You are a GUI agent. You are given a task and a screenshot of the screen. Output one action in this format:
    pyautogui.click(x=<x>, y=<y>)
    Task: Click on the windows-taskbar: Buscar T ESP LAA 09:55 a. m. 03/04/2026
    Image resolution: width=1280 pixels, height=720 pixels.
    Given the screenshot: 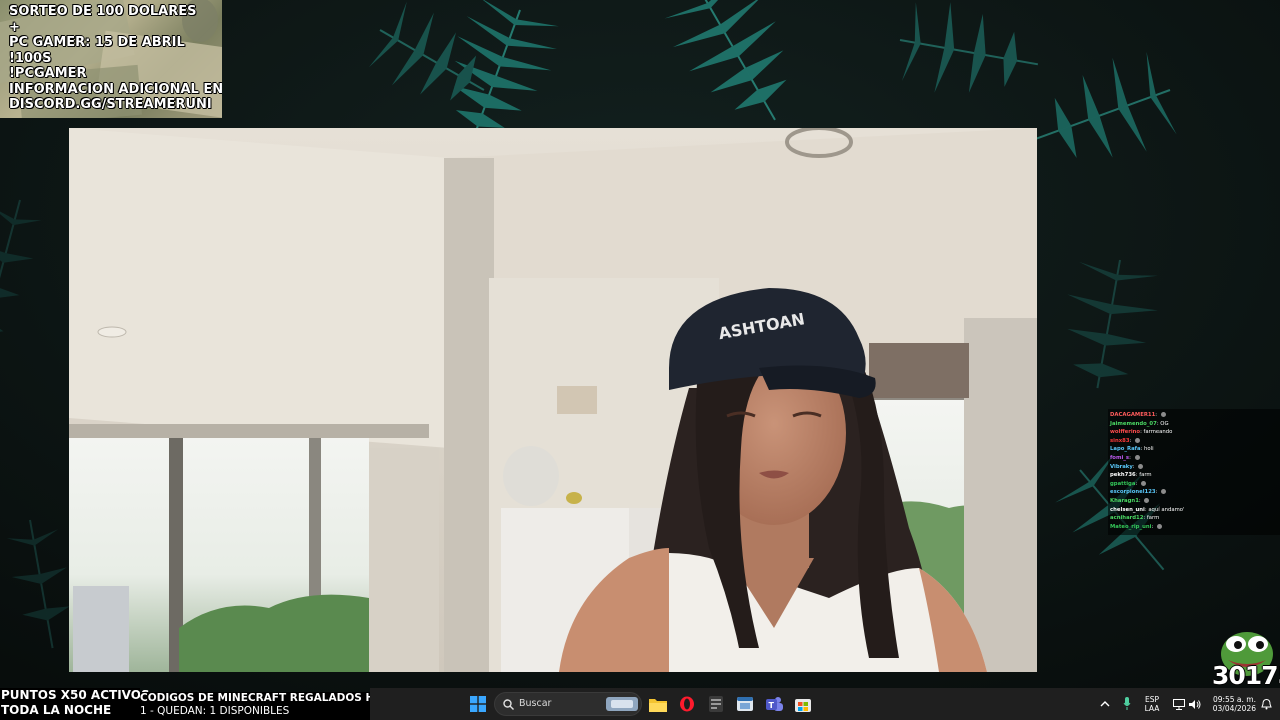 What is the action you would take?
    pyautogui.click(x=825, y=704)
    